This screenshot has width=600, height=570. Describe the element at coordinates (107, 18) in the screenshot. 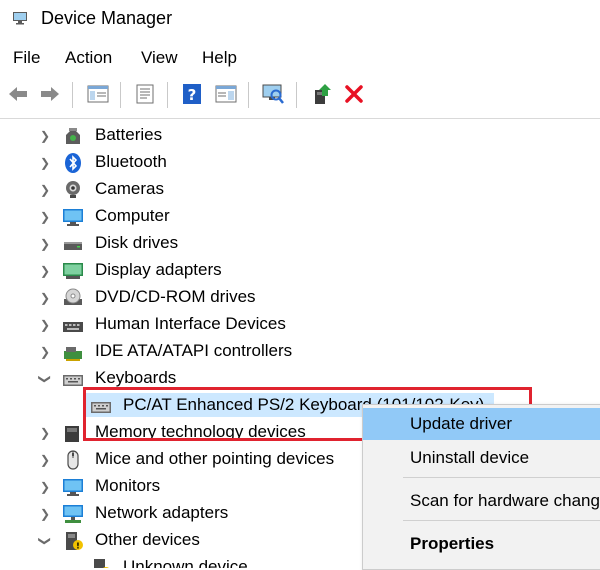

I see `window-title: Device Manager` at that location.